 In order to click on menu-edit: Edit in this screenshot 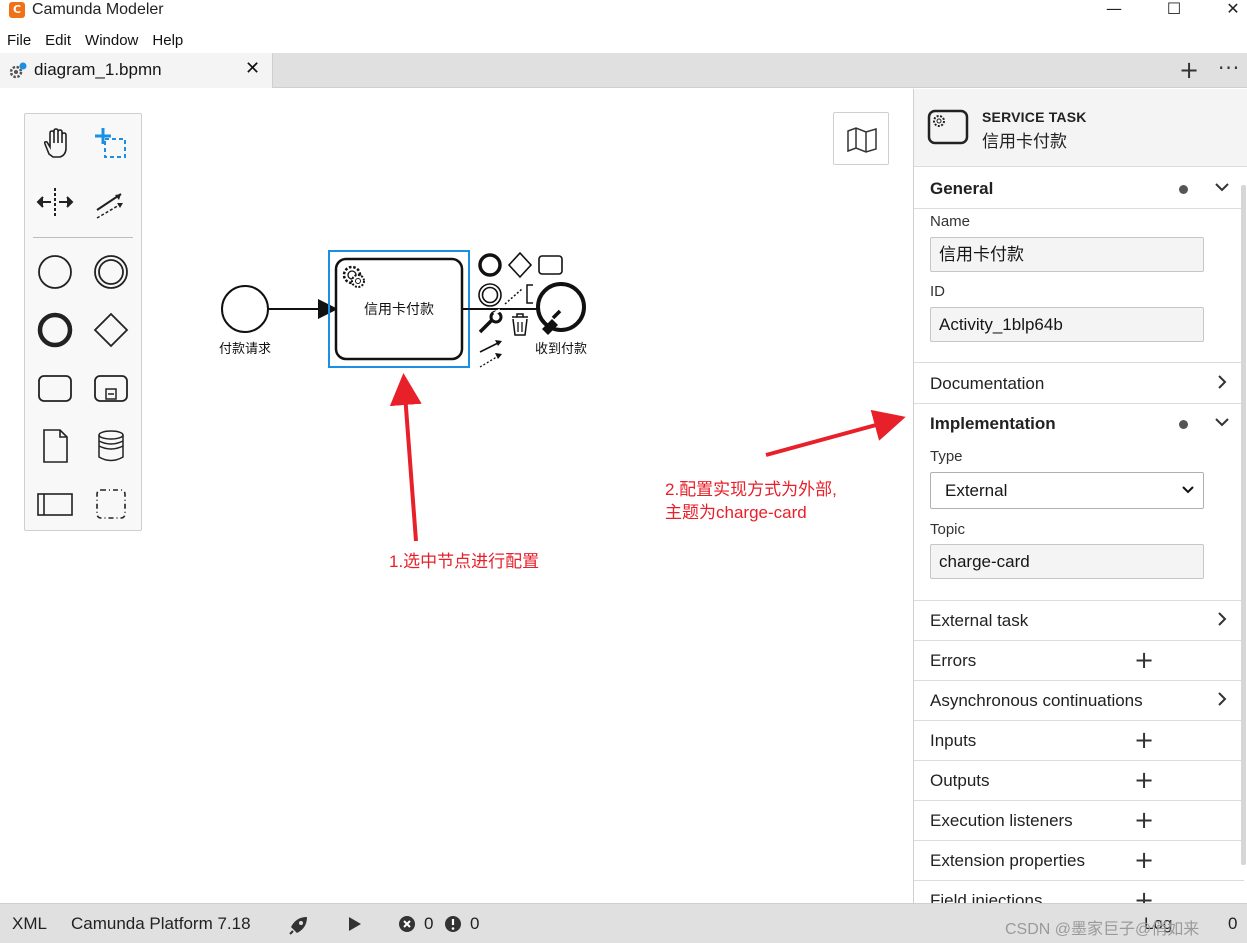, I will do `click(58, 41)`.